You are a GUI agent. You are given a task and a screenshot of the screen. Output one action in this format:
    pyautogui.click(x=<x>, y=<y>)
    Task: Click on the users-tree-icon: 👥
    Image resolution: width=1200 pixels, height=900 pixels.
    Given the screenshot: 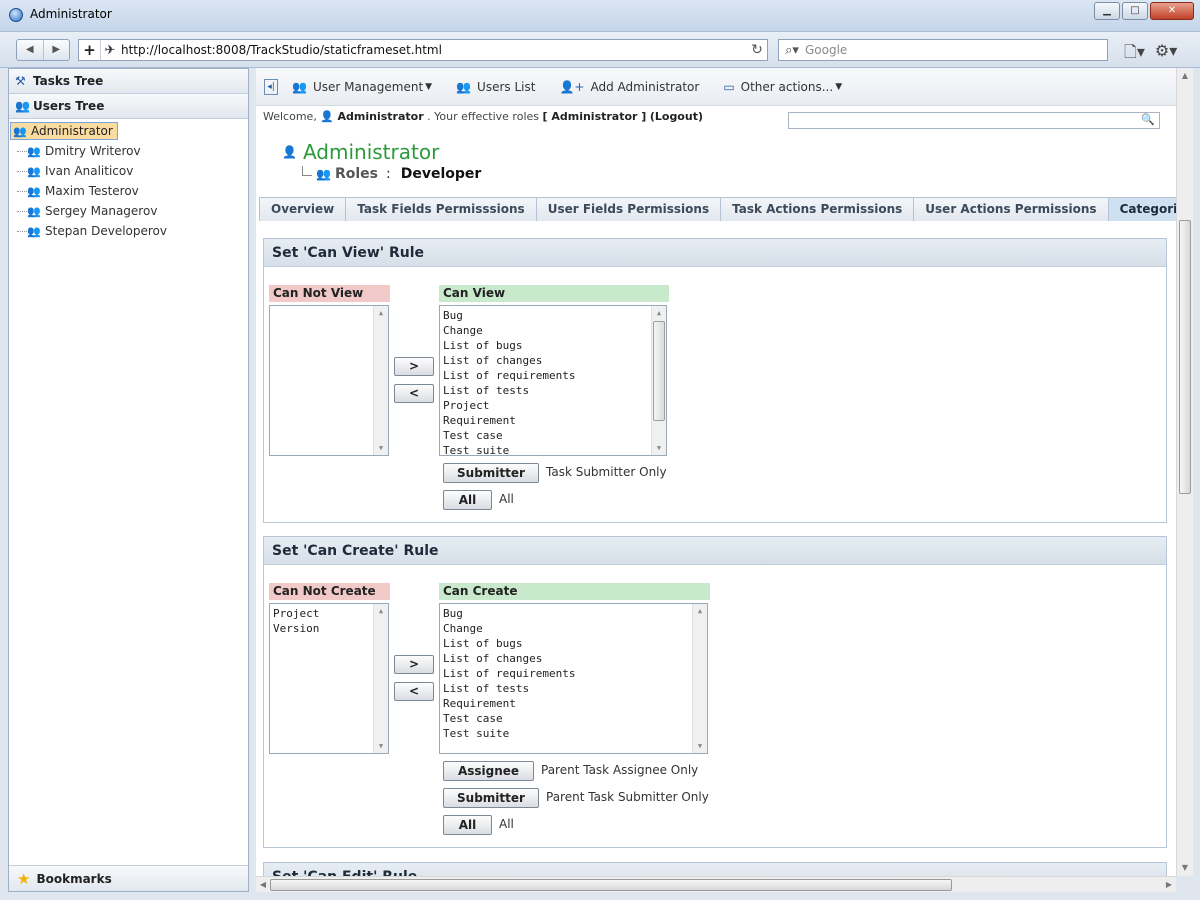 What is the action you would take?
    pyautogui.click(x=22, y=106)
    